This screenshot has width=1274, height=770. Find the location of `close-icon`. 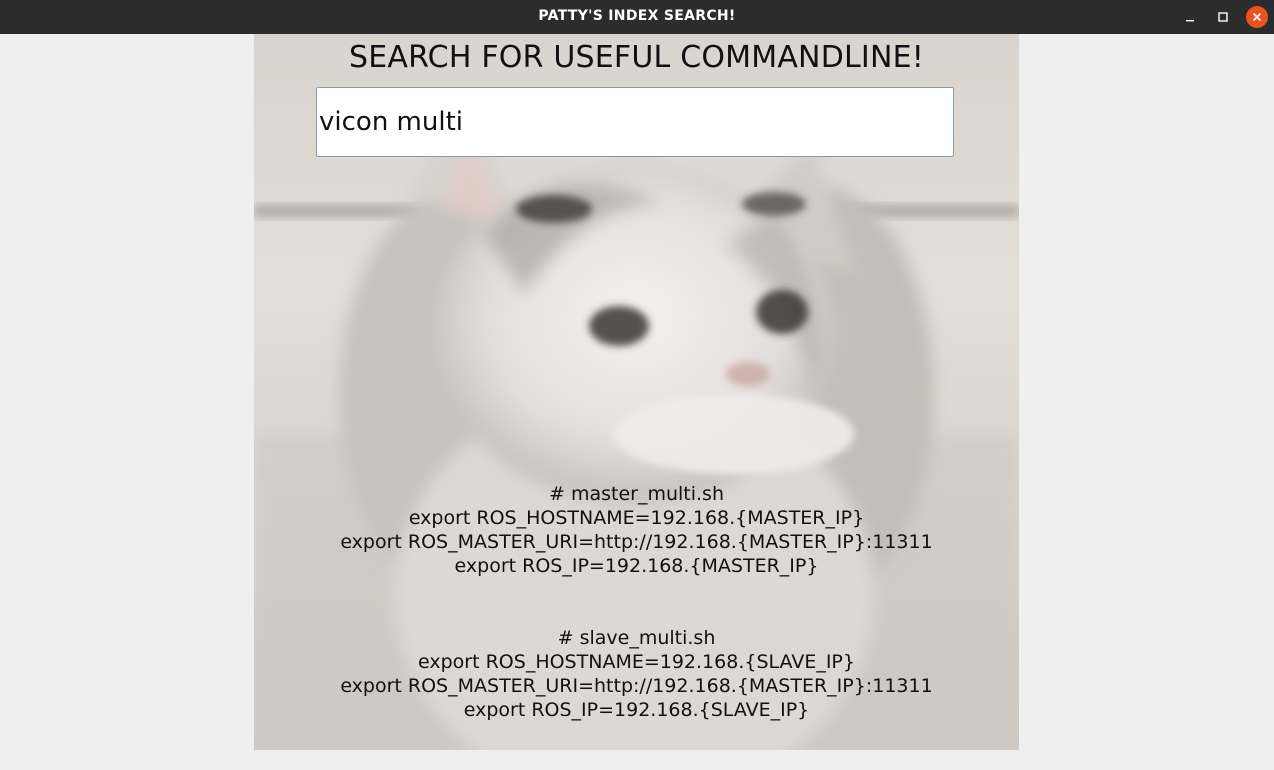

close-icon is located at coordinates (1257, 17).